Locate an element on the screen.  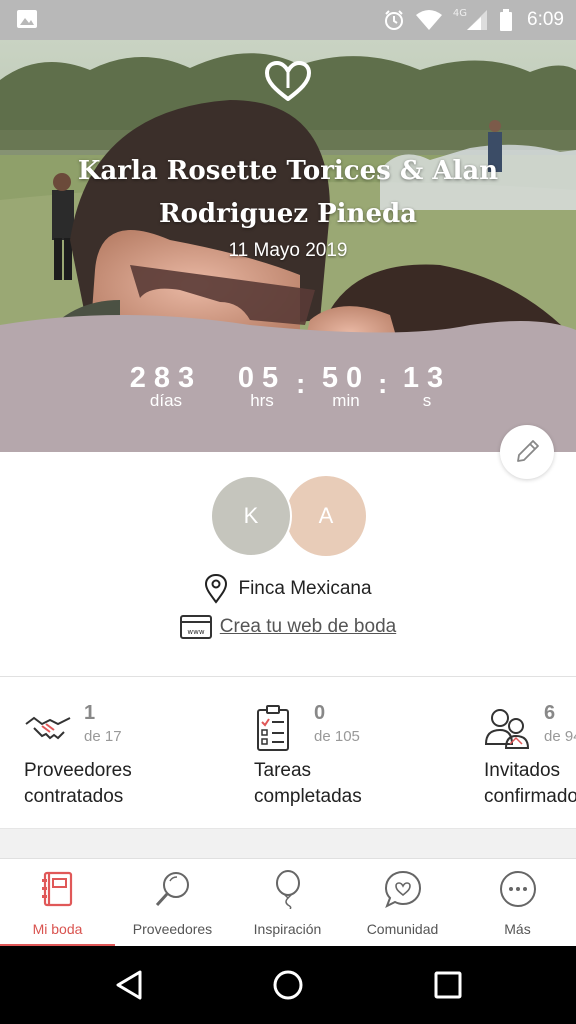
countdown-seconds: 13 s is located at coordinates (427, 386).